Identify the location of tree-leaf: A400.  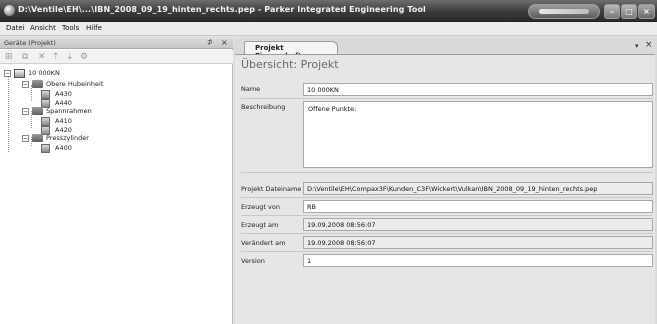
(114, 148).